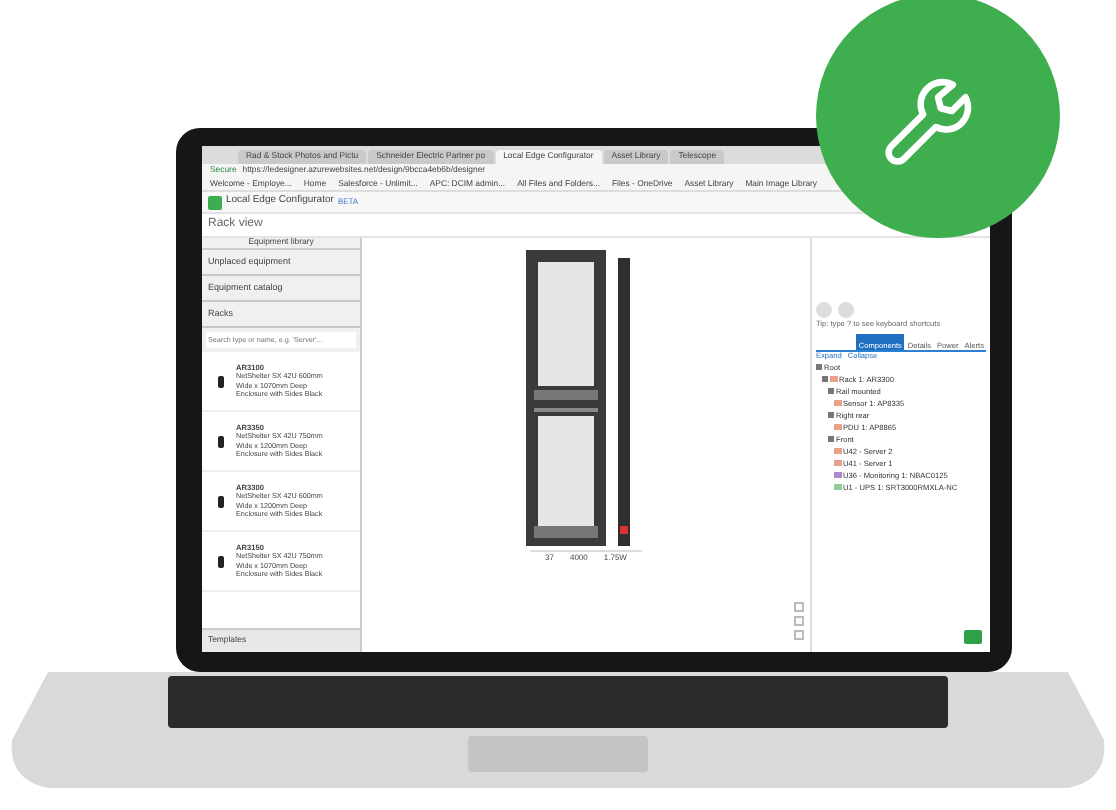  I want to click on undo-button, so click(824, 310).